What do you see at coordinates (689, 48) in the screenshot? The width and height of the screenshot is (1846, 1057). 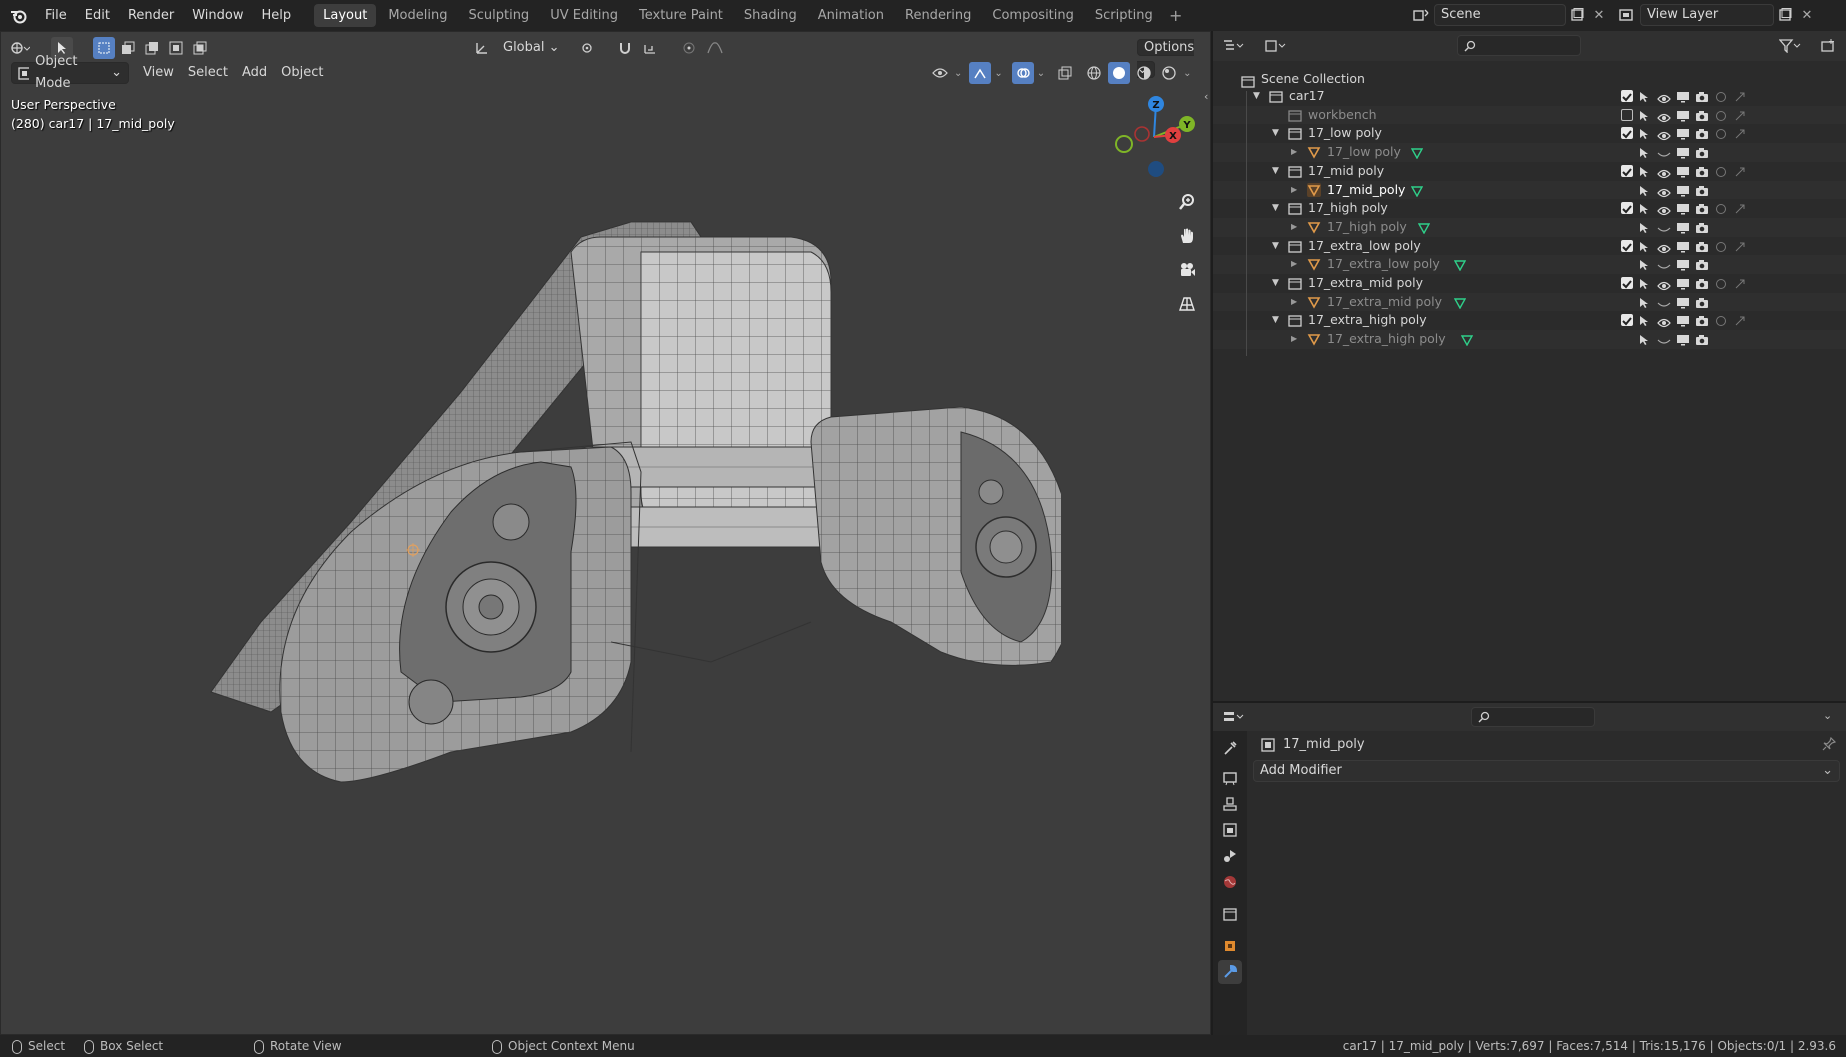 I see `proportional-edit-icon` at bounding box center [689, 48].